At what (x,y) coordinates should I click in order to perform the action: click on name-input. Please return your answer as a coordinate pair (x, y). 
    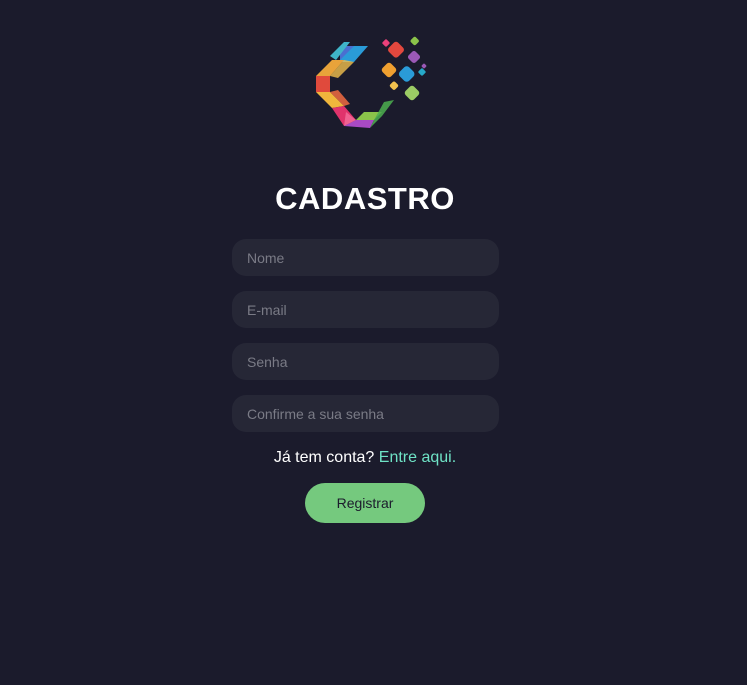
    Looking at the image, I should click on (365, 257).